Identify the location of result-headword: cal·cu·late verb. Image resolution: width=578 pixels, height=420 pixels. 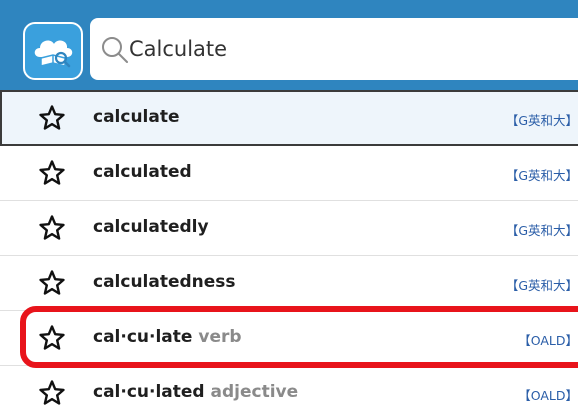
(167, 337).